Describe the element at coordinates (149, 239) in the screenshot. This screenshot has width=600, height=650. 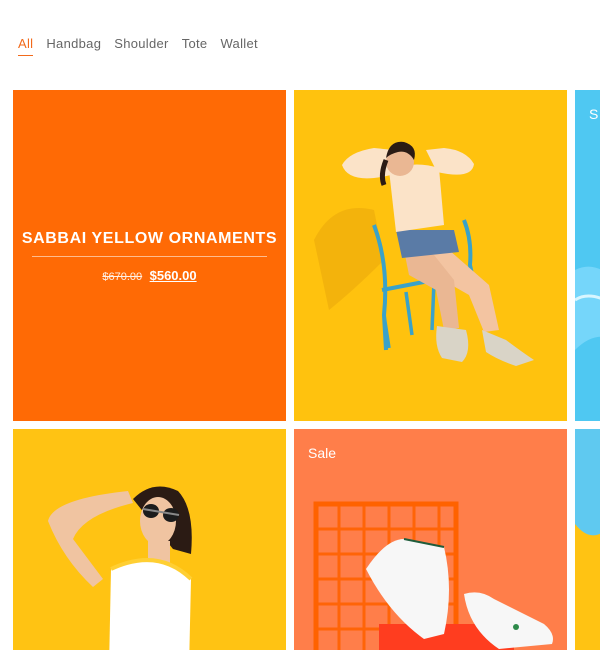
I see `promo-title: SABBAI YELLOW ORNAMENTS` at that location.